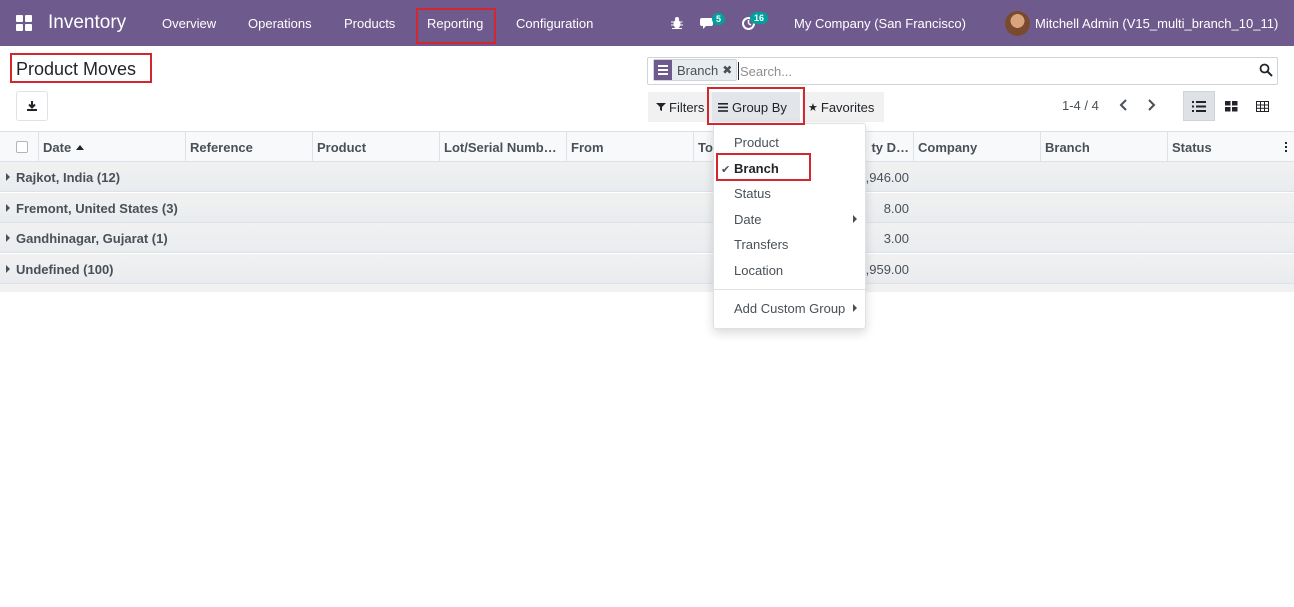 Image resolution: width=1294 pixels, height=607 pixels. Describe the element at coordinates (1286, 147) in the screenshot. I see `optional-columns-icon` at that location.